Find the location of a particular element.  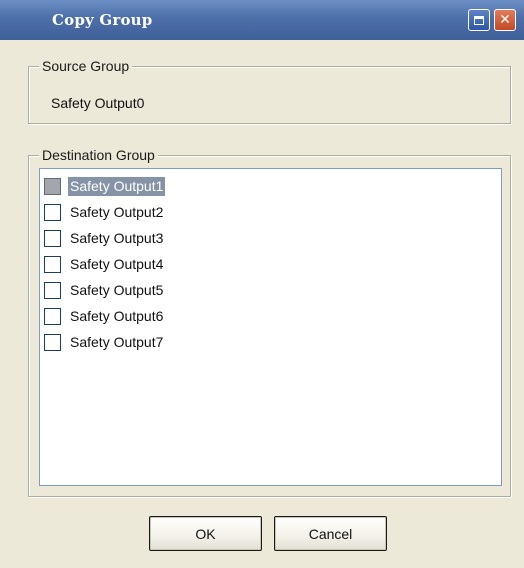

close-icon: ✕ is located at coordinates (505, 20).